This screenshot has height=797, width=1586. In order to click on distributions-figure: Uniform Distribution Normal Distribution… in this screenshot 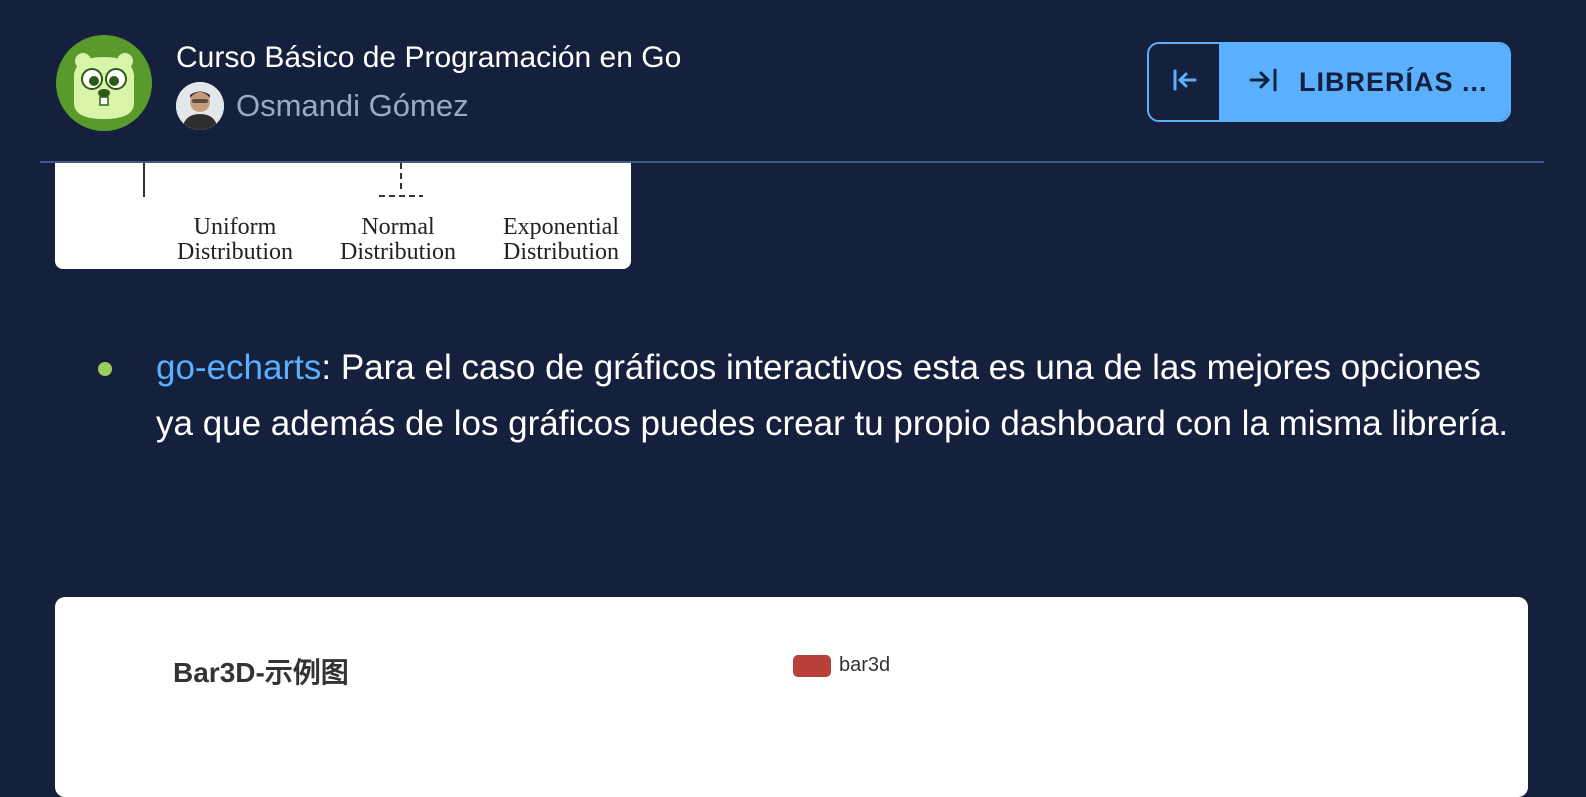, I will do `click(343, 216)`.